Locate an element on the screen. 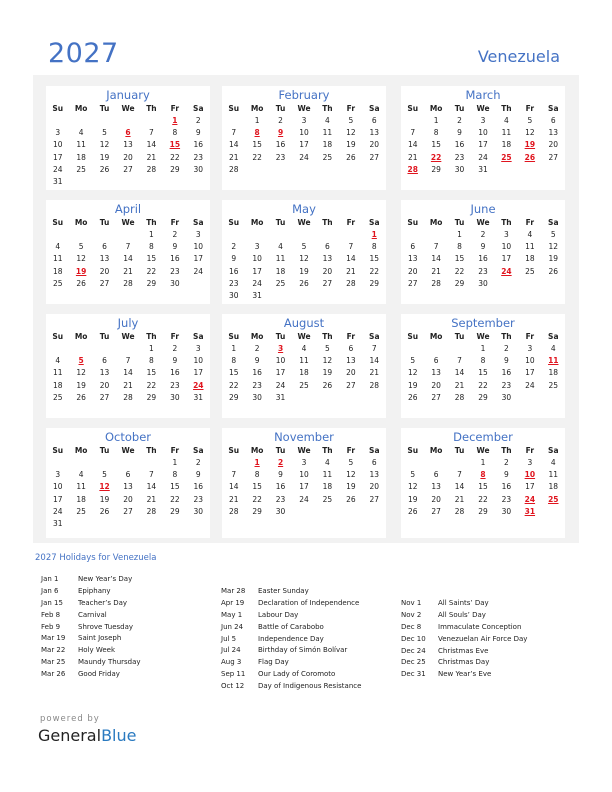  day-cell: 11 is located at coordinates (57, 259).